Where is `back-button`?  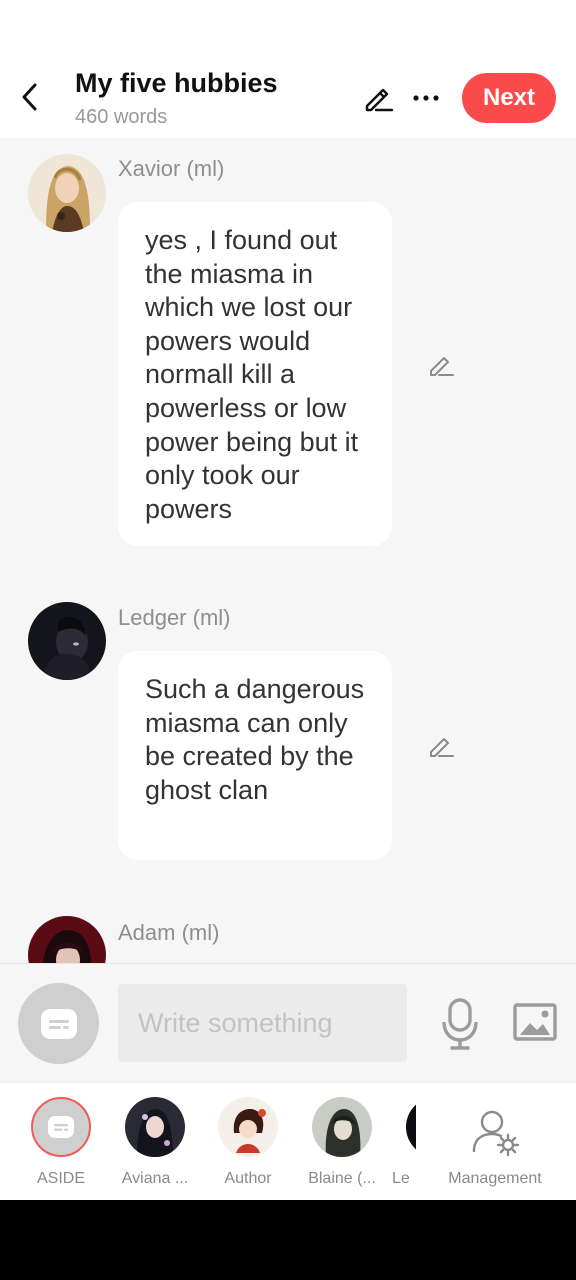
back-button is located at coordinates (29, 97).